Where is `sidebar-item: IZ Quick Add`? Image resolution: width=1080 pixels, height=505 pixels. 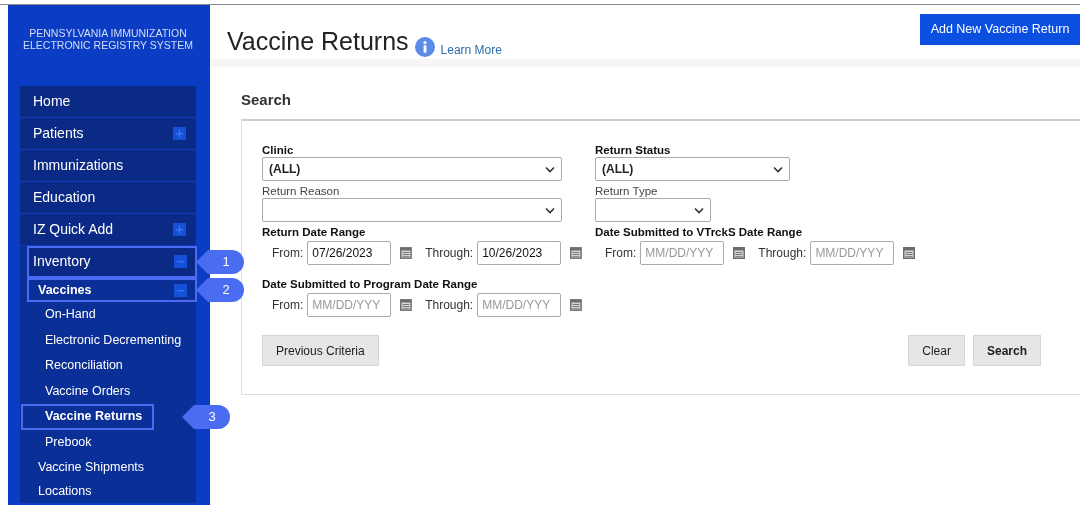
sidebar-item: IZ Quick Add is located at coordinates (108, 230).